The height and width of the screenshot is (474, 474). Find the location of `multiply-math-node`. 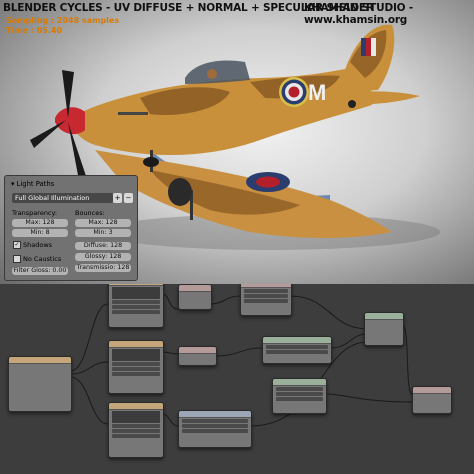

multiply-math-node is located at coordinates (266, 300).